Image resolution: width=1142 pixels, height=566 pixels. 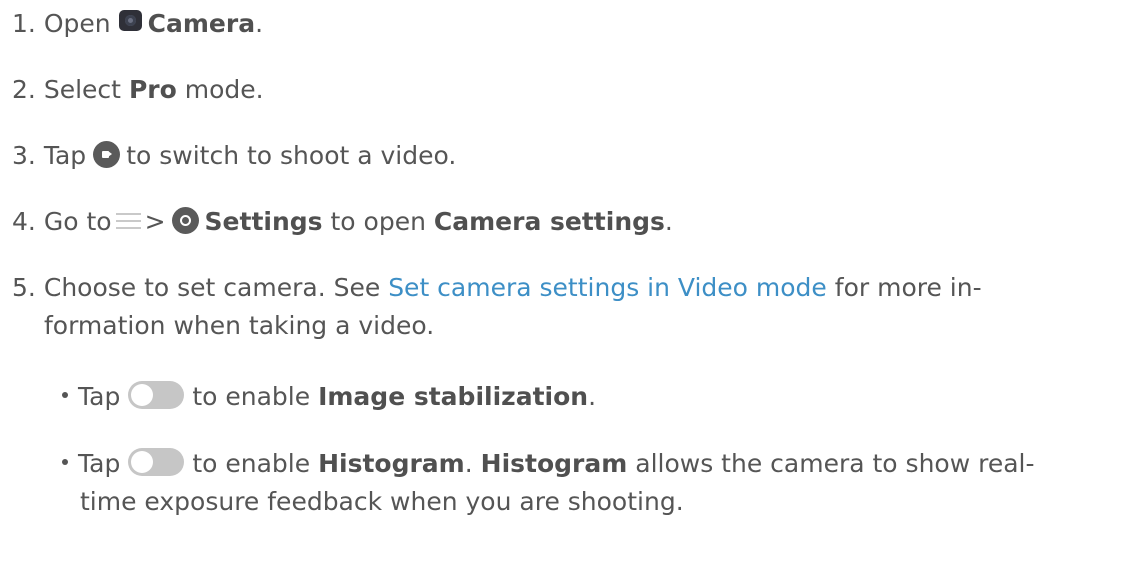 I want to click on step-text: formation when taking a video., so click(x=239, y=325).